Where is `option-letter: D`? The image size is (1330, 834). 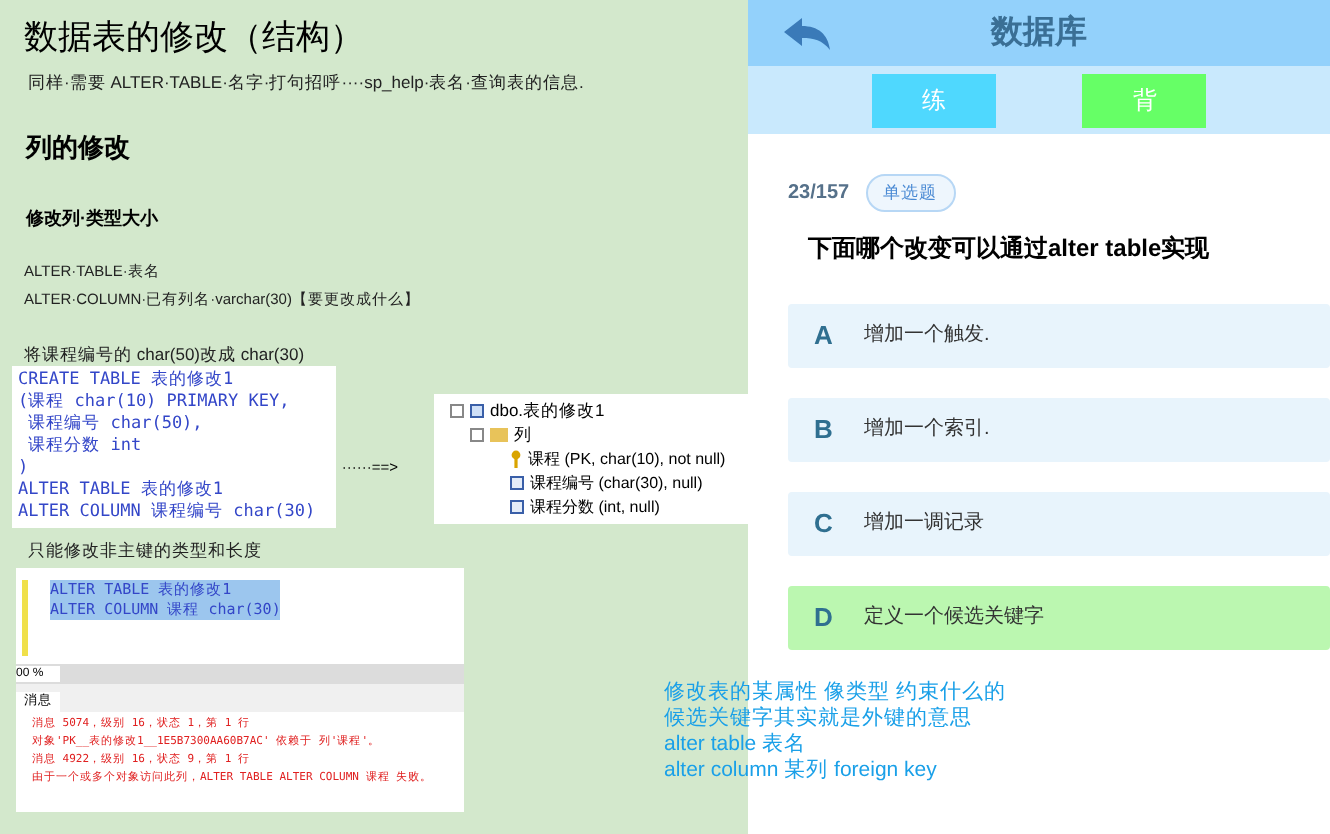 option-letter: D is located at coordinates (824, 618).